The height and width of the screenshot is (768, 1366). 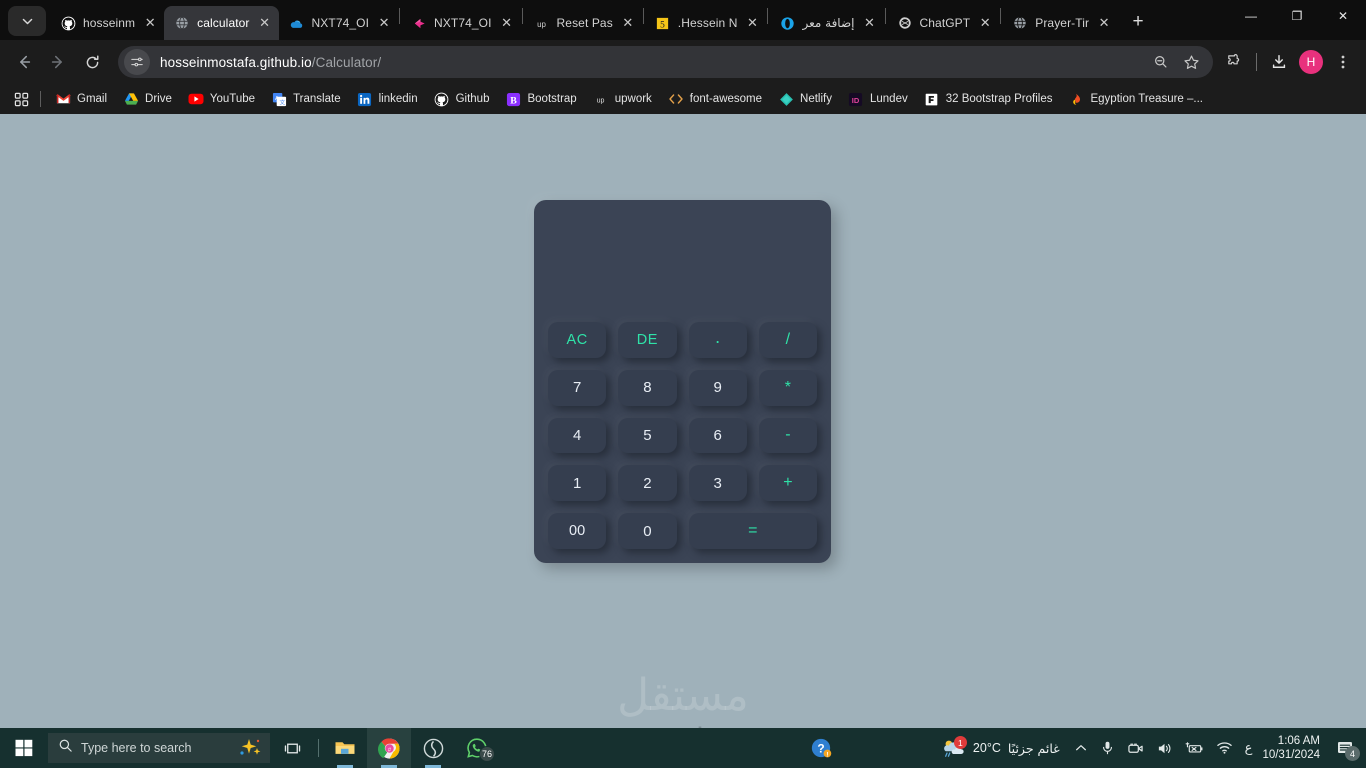 What do you see at coordinates (398, 99) in the screenshot?
I see `bookmark-label: linkedin` at bounding box center [398, 99].